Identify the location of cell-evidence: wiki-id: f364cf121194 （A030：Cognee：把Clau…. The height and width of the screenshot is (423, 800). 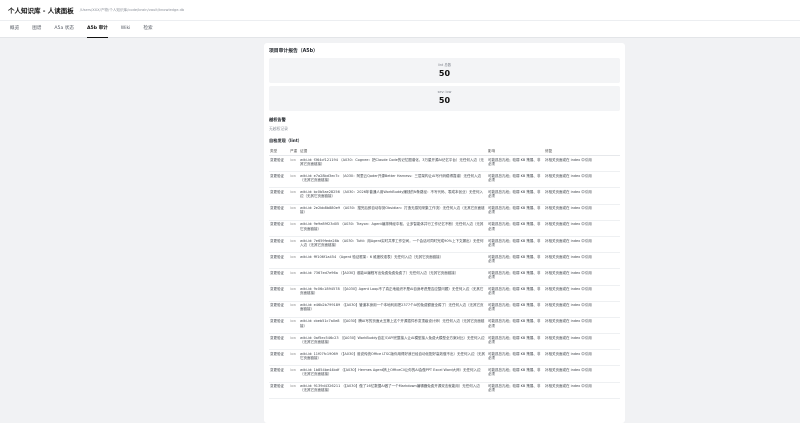
(393, 164).